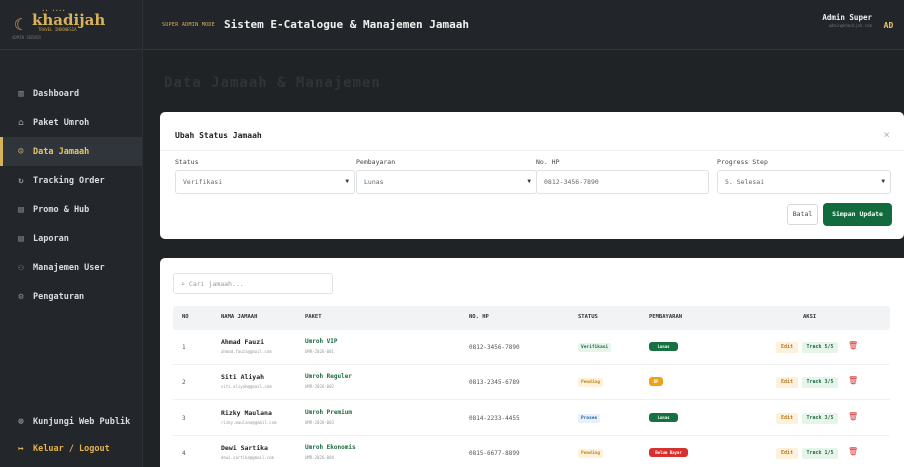 Image resolution: width=904 pixels, height=467 pixels. Describe the element at coordinates (820, 347) in the screenshot. I see `track-button: Track 5/5` at that location.